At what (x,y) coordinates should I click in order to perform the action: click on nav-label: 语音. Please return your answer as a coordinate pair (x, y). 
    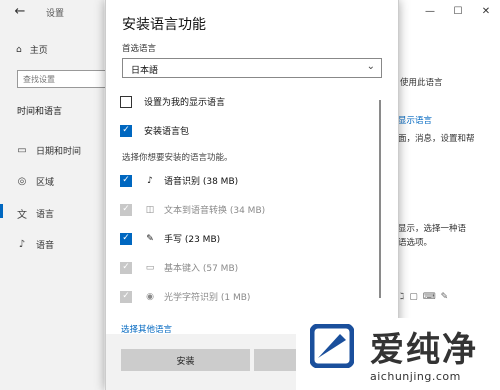
    Looking at the image, I should click on (45, 246).